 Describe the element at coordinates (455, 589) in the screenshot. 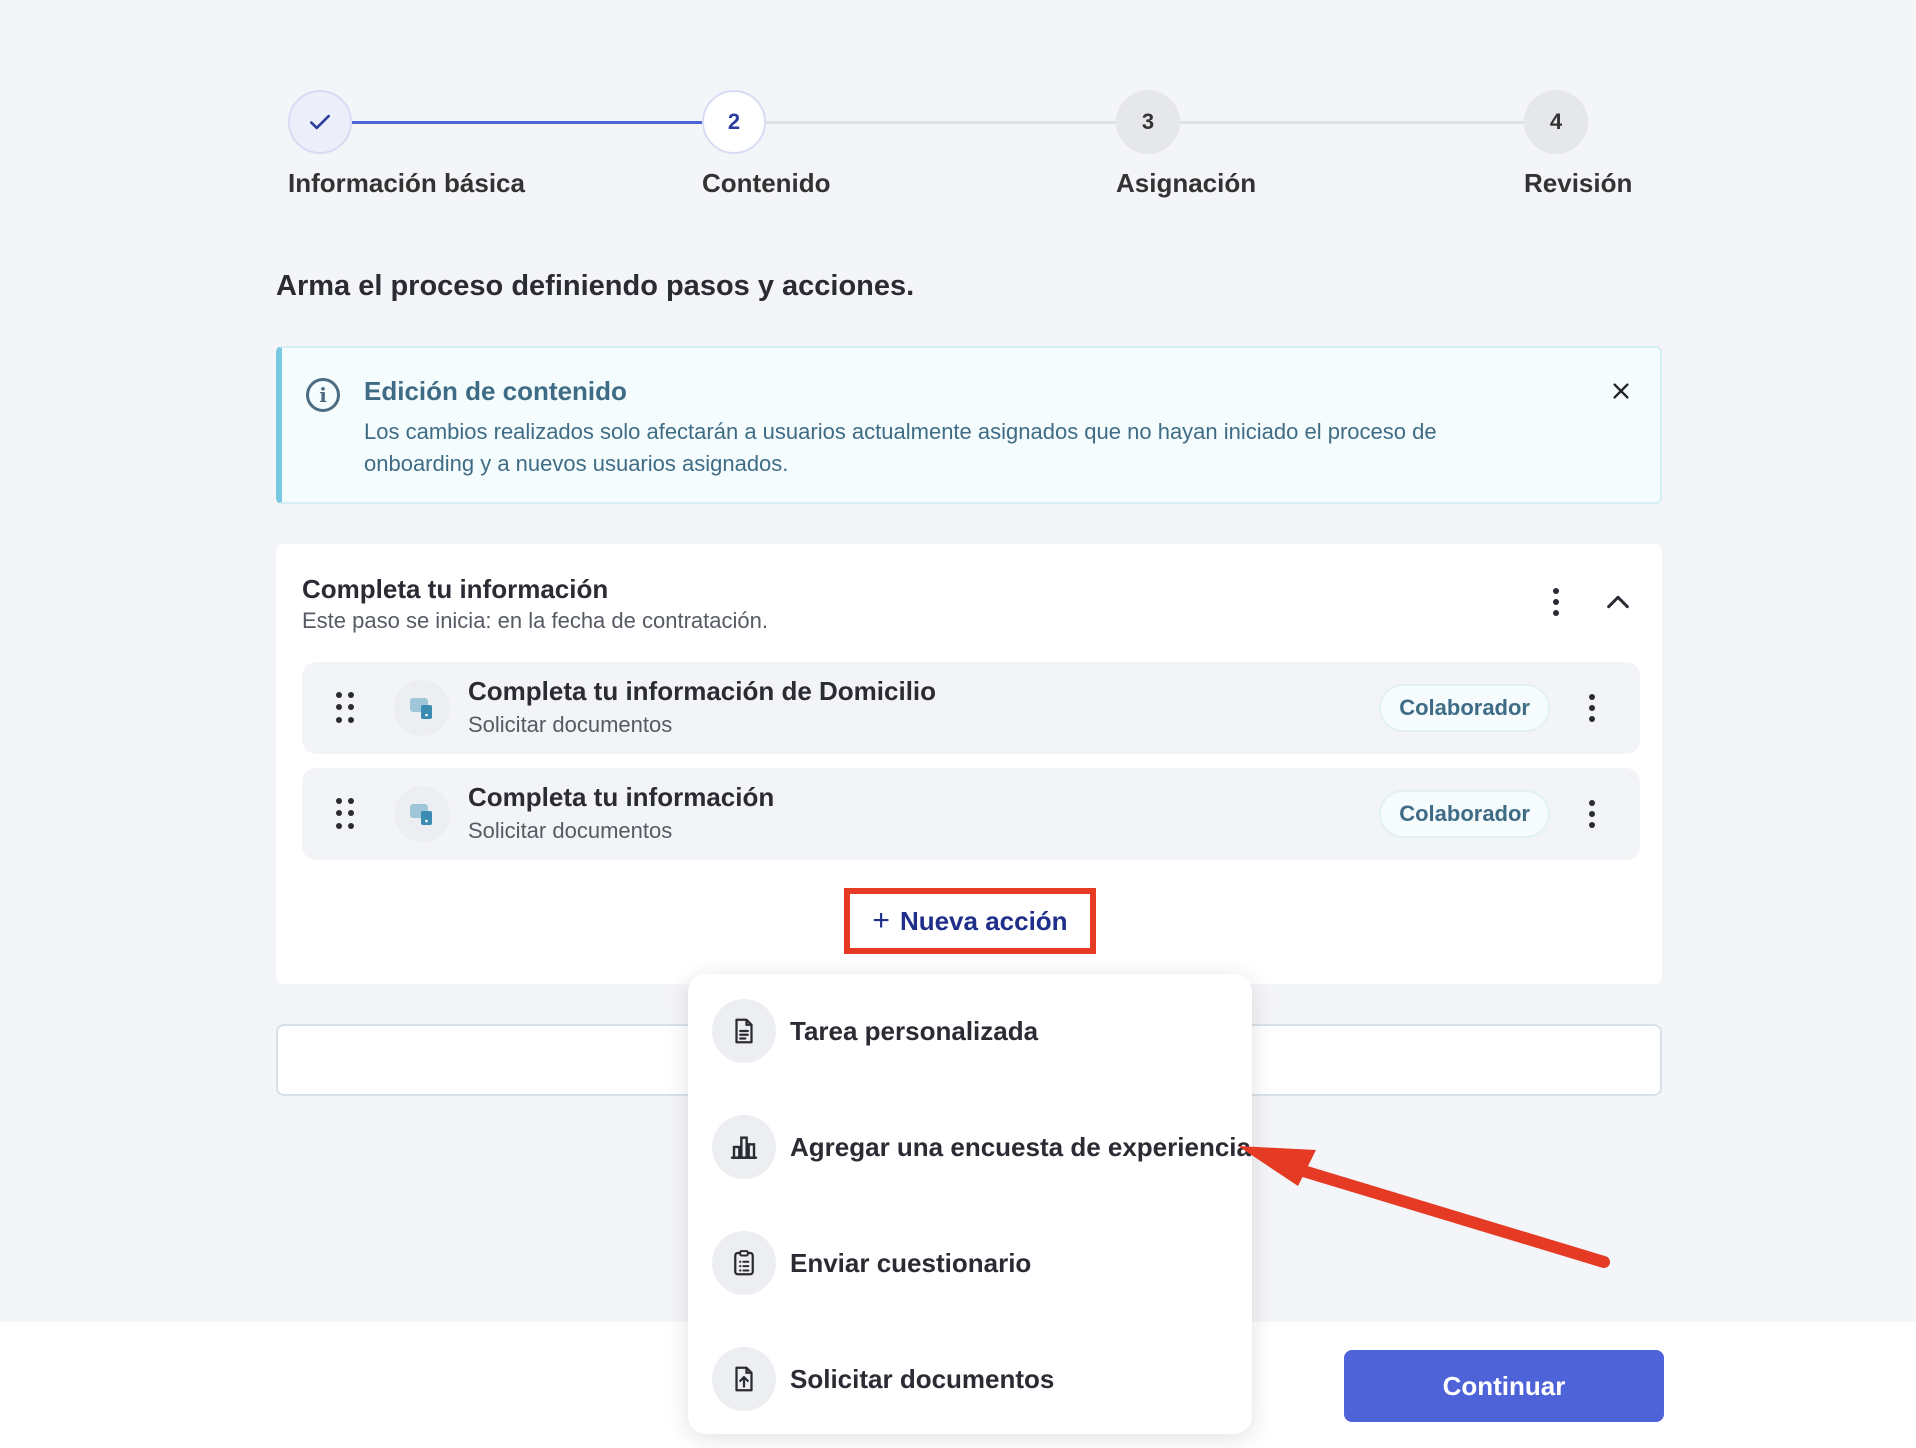

I see `step-title: Completa tu información` at that location.